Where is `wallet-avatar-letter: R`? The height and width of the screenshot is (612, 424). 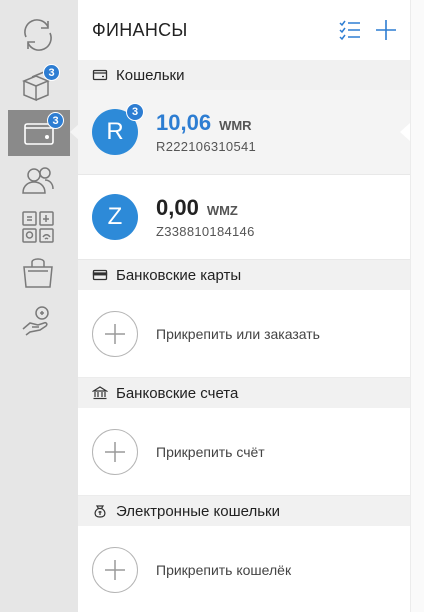 wallet-avatar-letter: R is located at coordinates (115, 131).